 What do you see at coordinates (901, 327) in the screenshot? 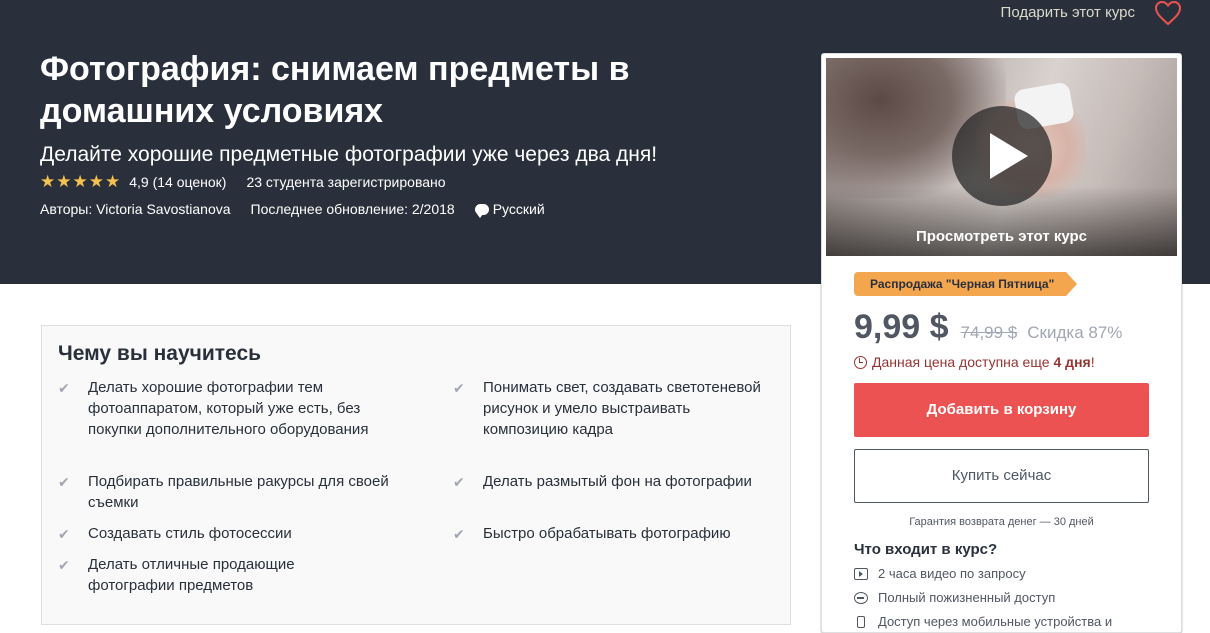
I see `current-price: 9,99 $` at bounding box center [901, 327].